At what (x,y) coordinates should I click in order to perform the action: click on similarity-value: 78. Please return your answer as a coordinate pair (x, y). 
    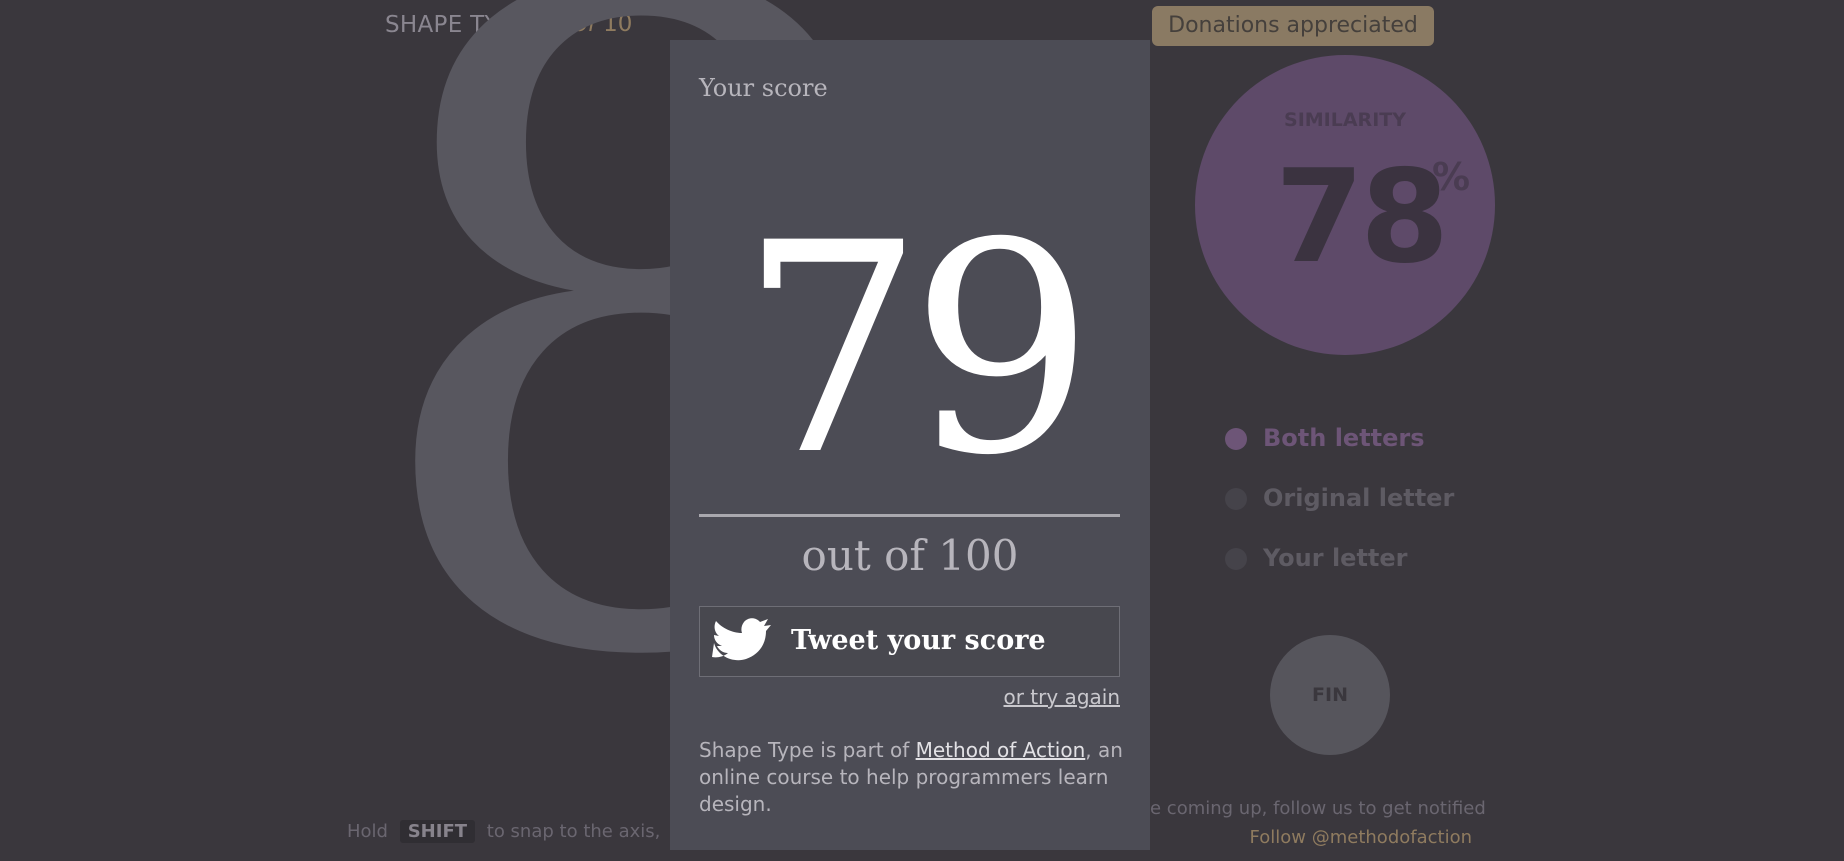
    Looking at the image, I should click on (1362, 217).